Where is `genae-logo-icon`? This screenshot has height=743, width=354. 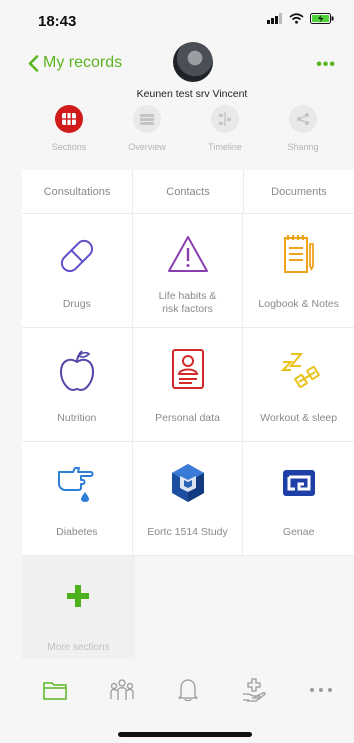 genae-logo-icon is located at coordinates (298, 483).